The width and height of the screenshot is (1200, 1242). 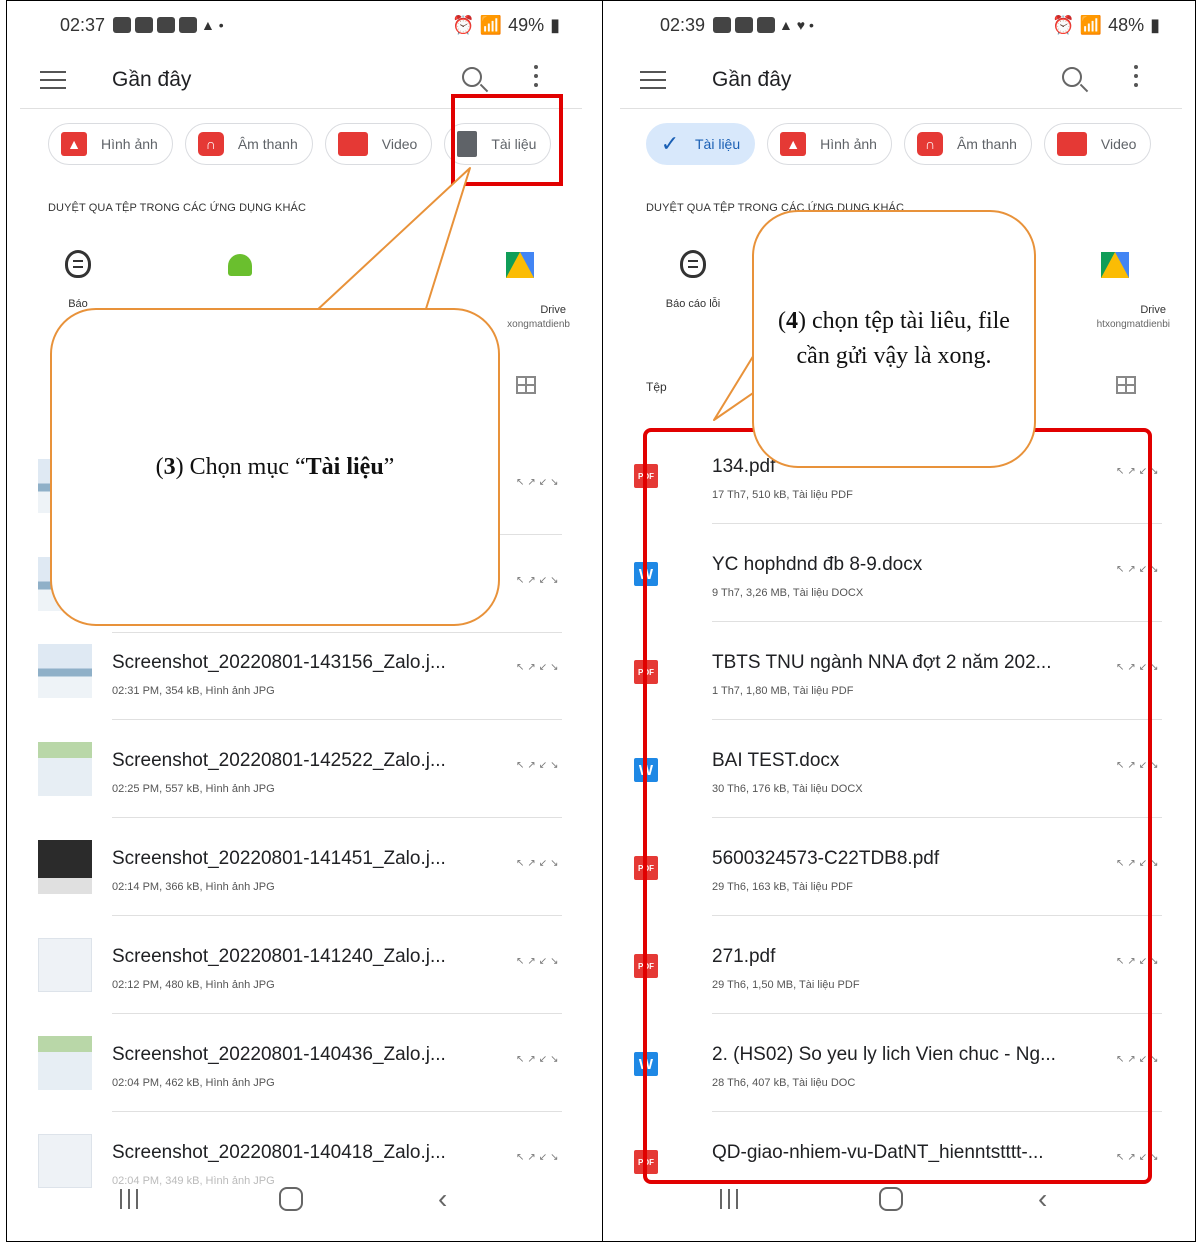 I want to click on app-name: Báo cáo lỗi, so click(x=693, y=304).